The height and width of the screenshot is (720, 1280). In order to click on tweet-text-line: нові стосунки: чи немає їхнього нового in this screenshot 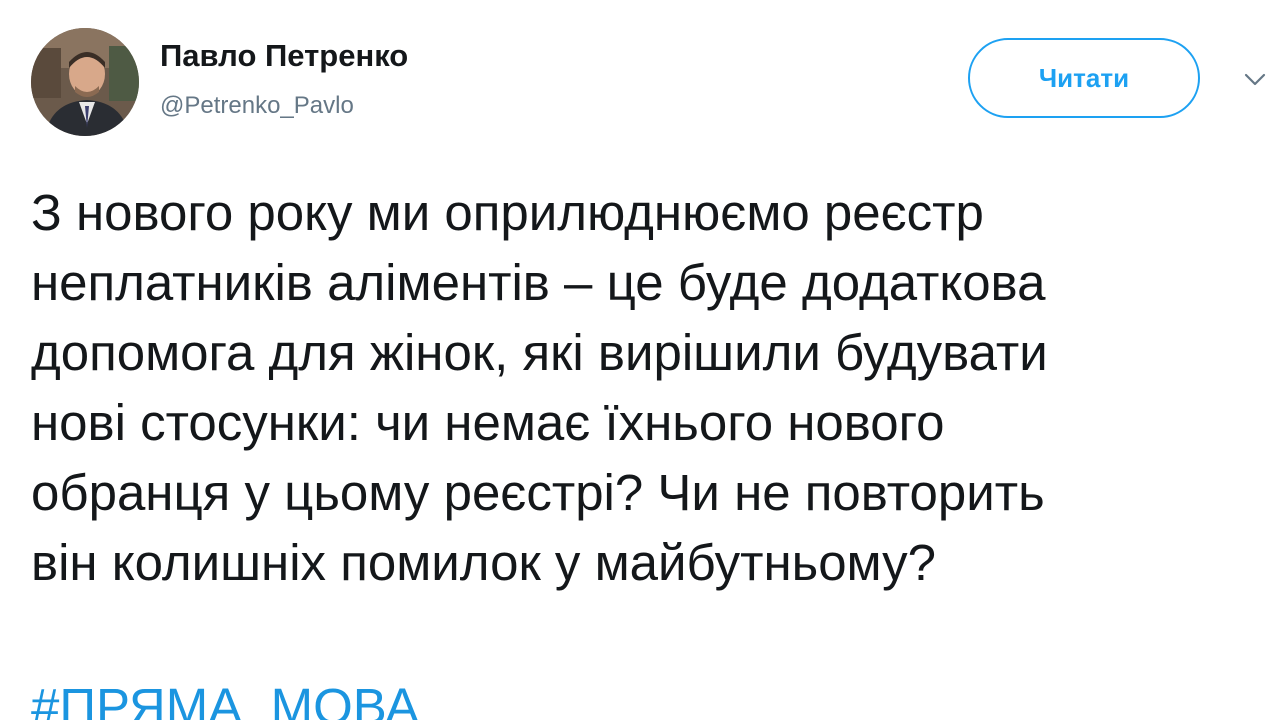, I will do `click(488, 422)`.